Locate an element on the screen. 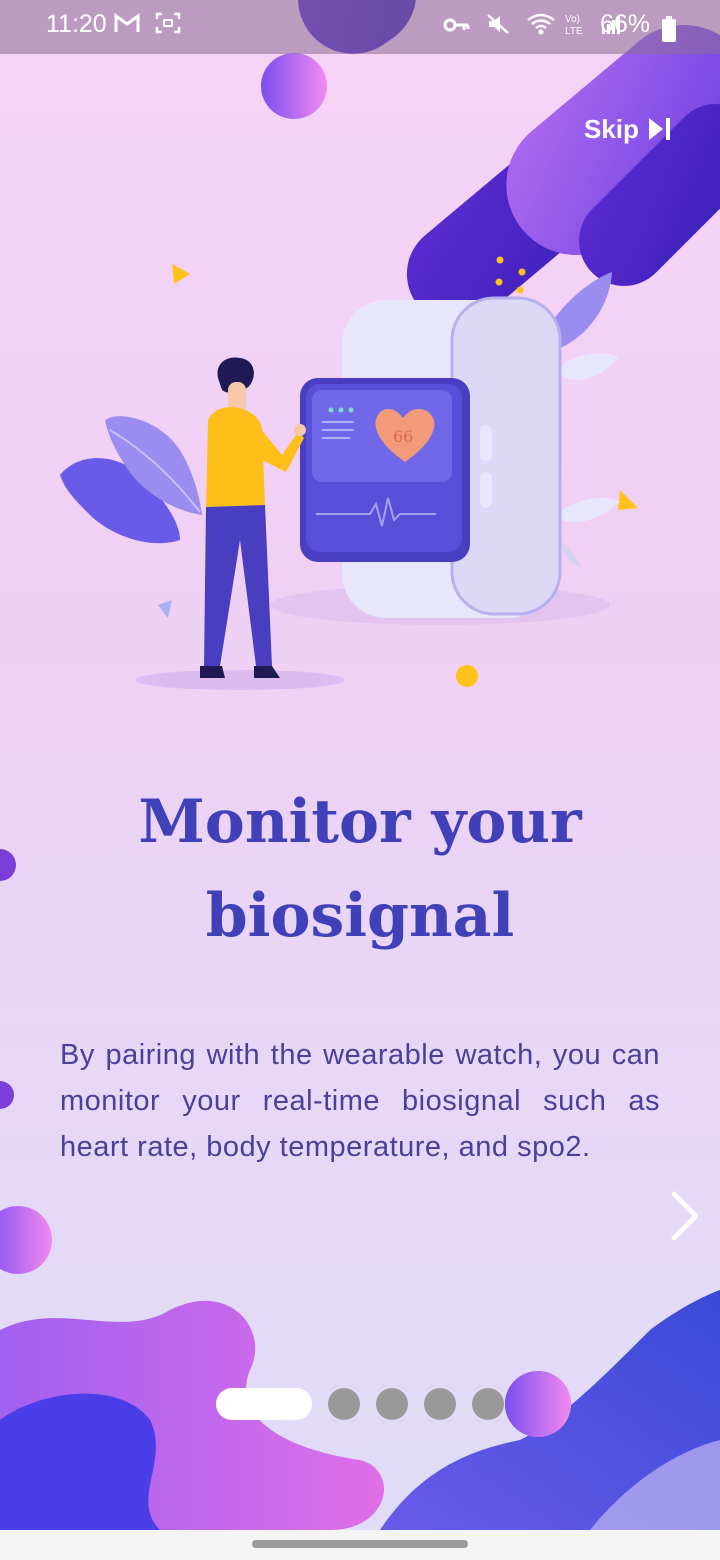  svg-text: Vo) is located at coordinates (572, 19).